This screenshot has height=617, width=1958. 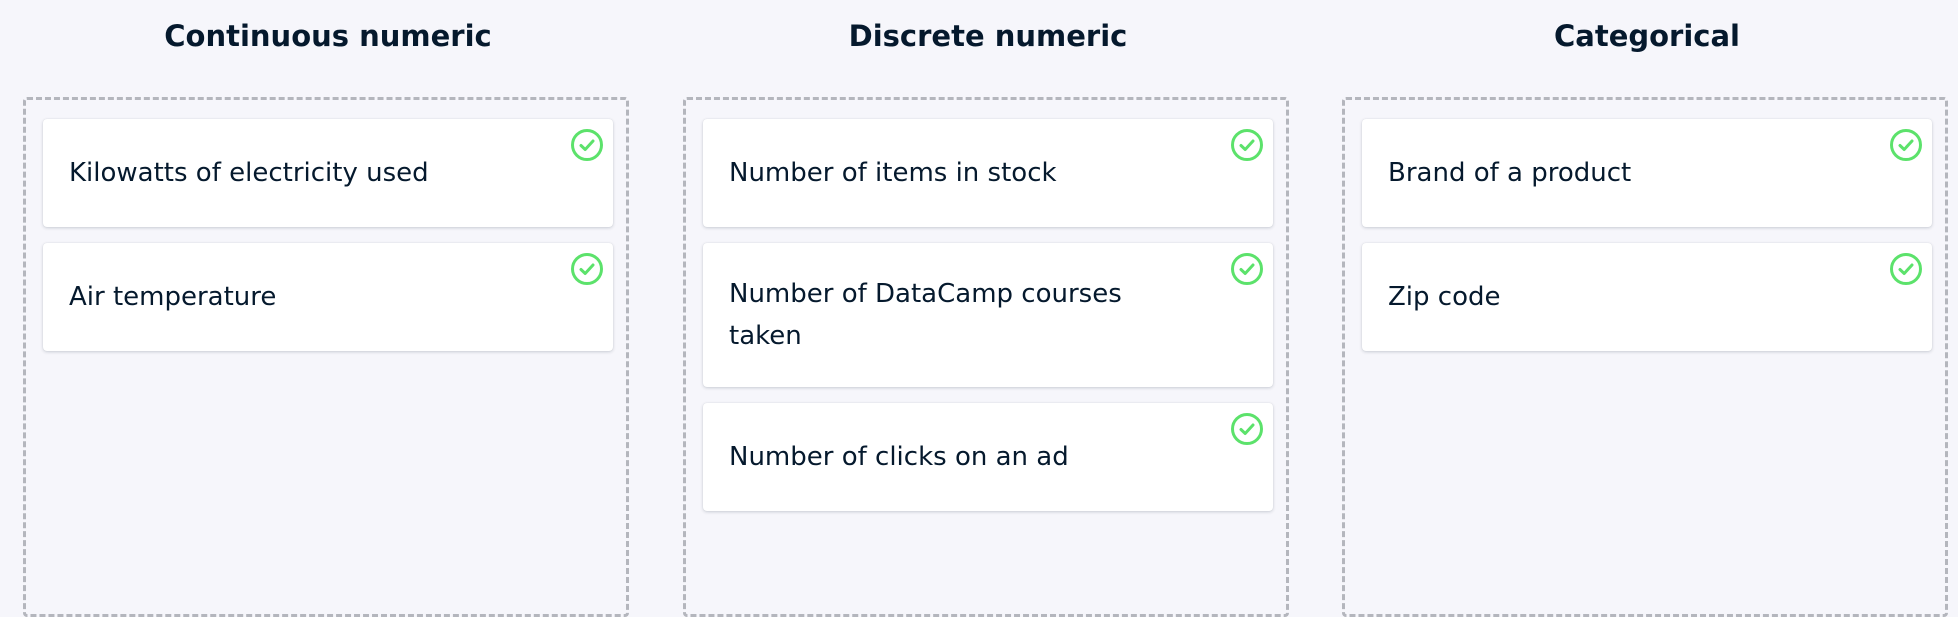 What do you see at coordinates (988, 36) in the screenshot?
I see `column-title: Discrete numeric` at bounding box center [988, 36].